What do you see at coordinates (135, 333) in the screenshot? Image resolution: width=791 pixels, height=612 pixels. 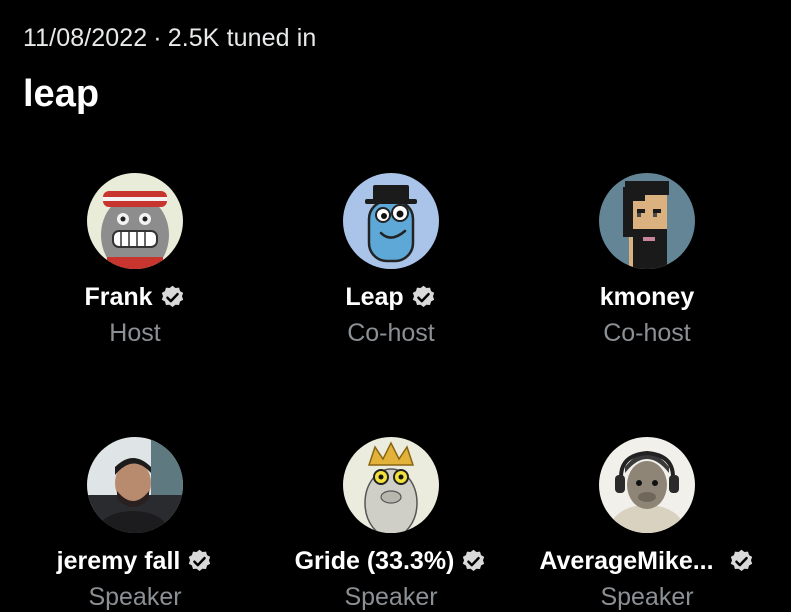 I see `participant-role: Host` at bounding box center [135, 333].